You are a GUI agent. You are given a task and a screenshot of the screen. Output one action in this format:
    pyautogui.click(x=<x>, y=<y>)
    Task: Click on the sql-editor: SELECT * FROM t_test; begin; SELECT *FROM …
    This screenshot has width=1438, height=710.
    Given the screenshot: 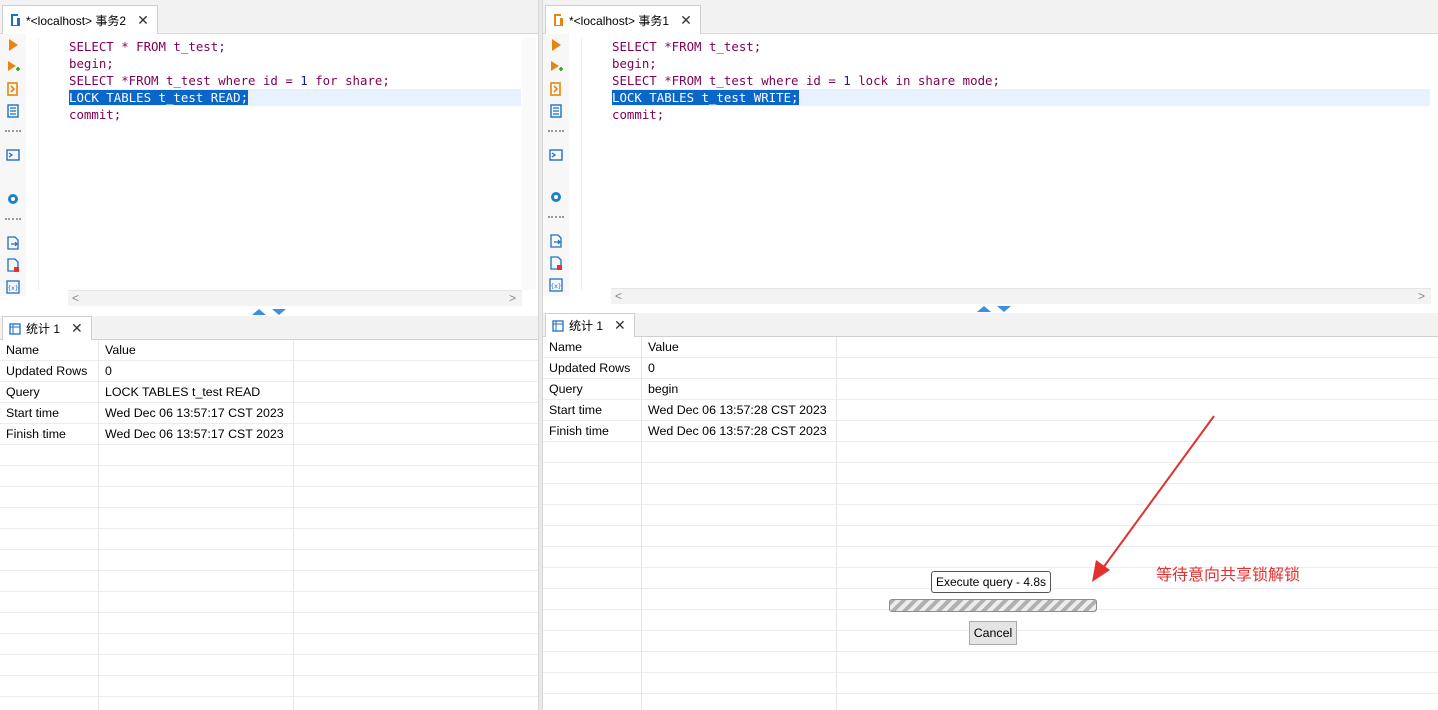 What is the action you would take?
    pyautogui.click(x=280, y=164)
    